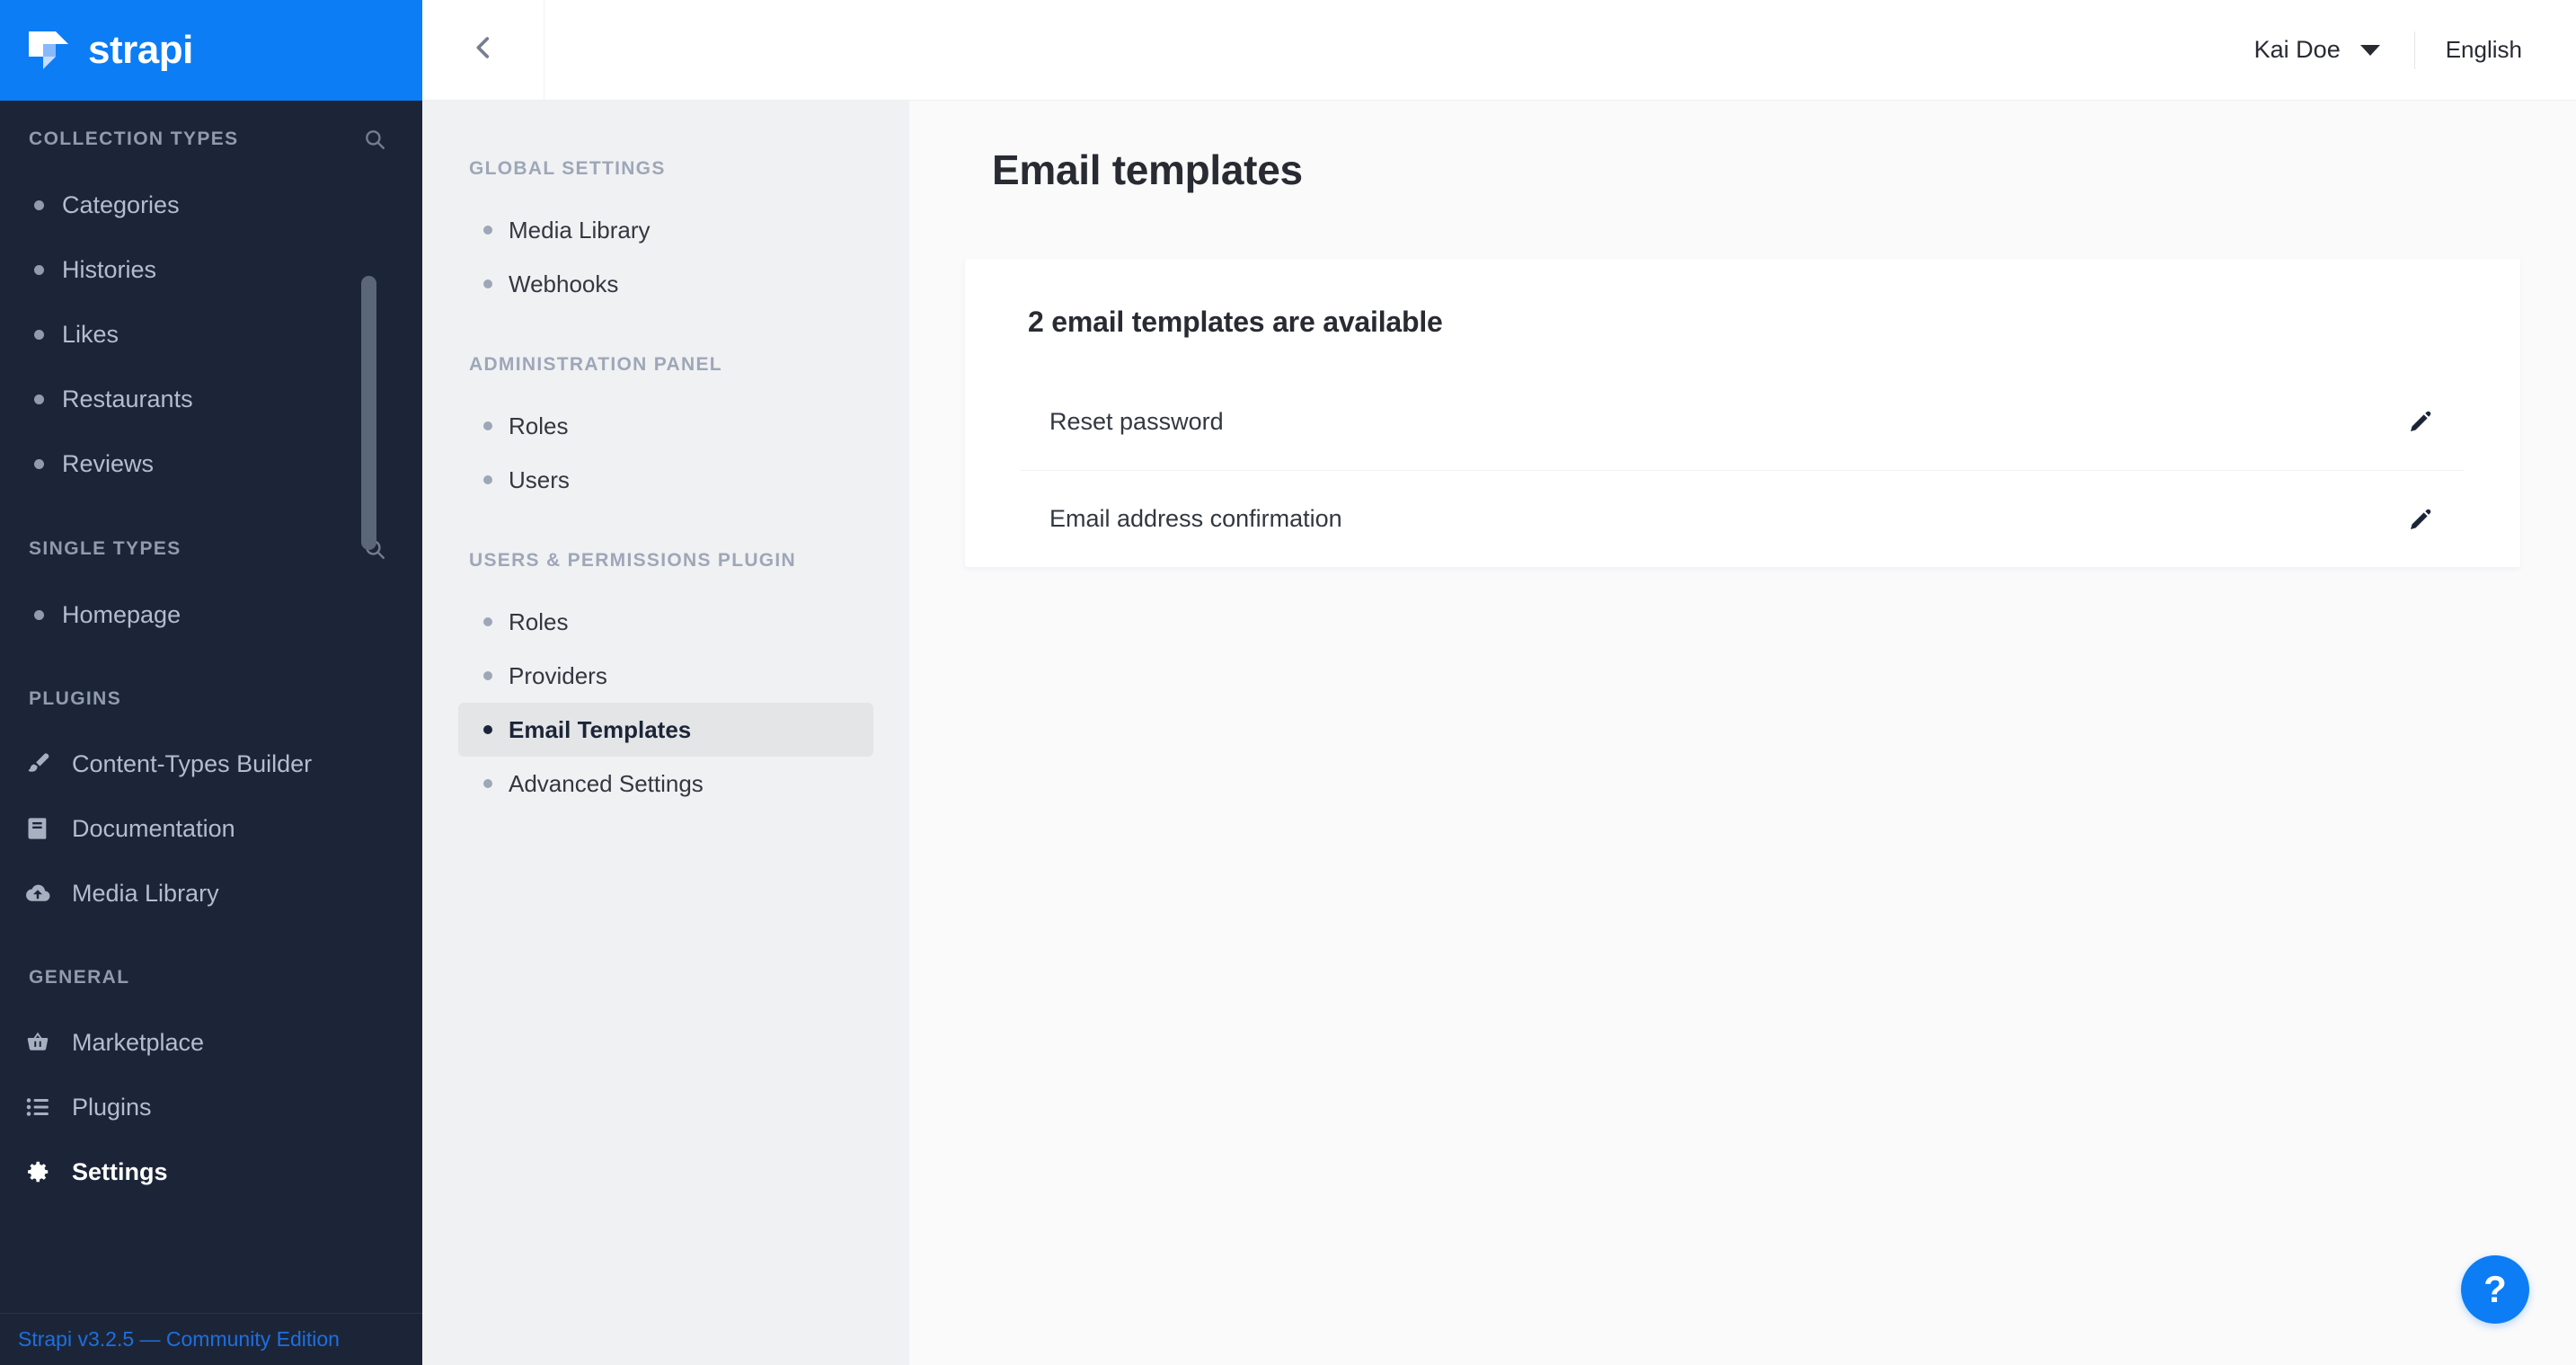 This screenshot has height=1365, width=2576. Describe the element at coordinates (140, 50) in the screenshot. I see `brand-name: strapi` at that location.